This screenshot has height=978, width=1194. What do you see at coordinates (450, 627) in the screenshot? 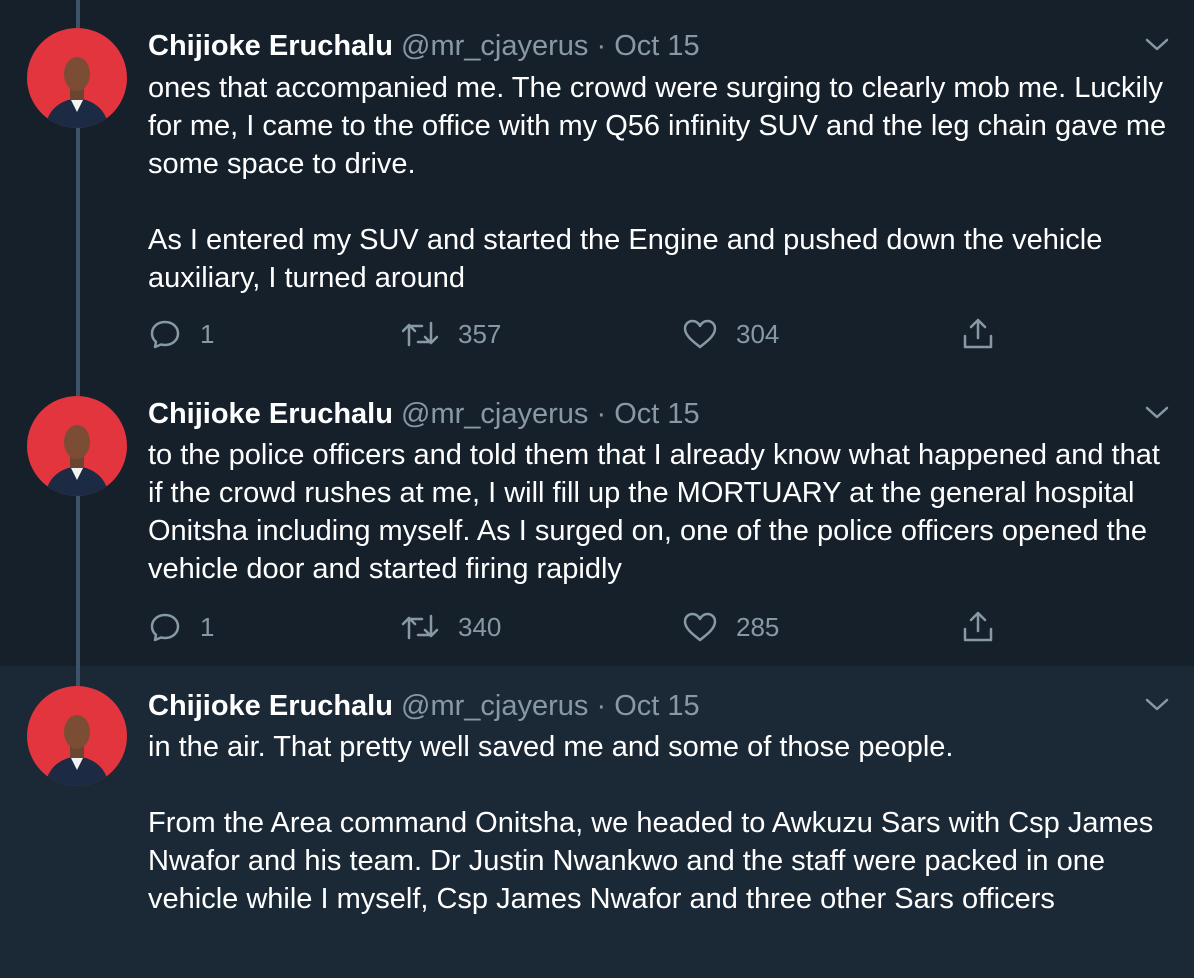
I see `retweet-button: 340` at bounding box center [450, 627].